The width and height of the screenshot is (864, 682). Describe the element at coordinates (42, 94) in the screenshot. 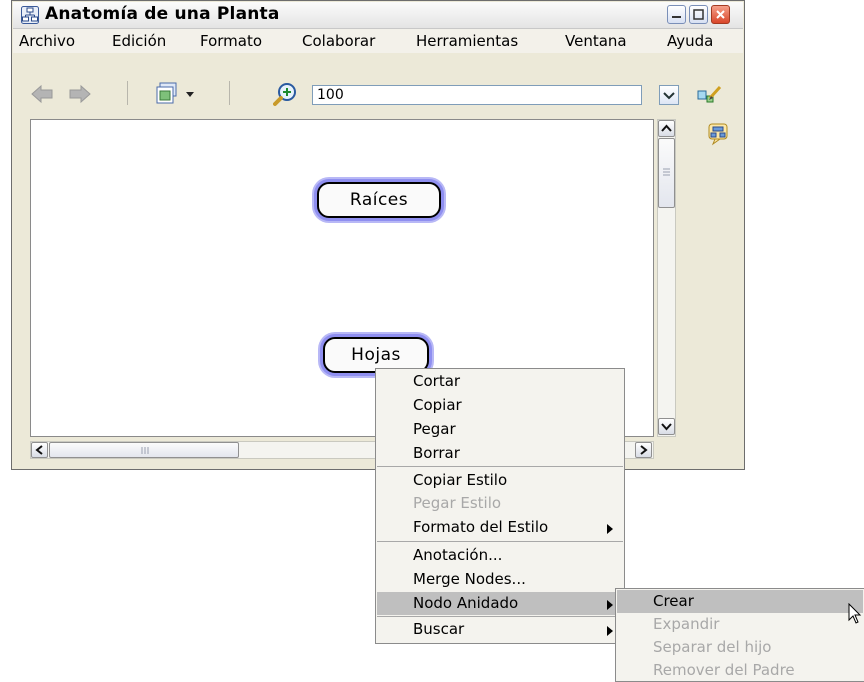

I see `back-arrow-icon` at that location.